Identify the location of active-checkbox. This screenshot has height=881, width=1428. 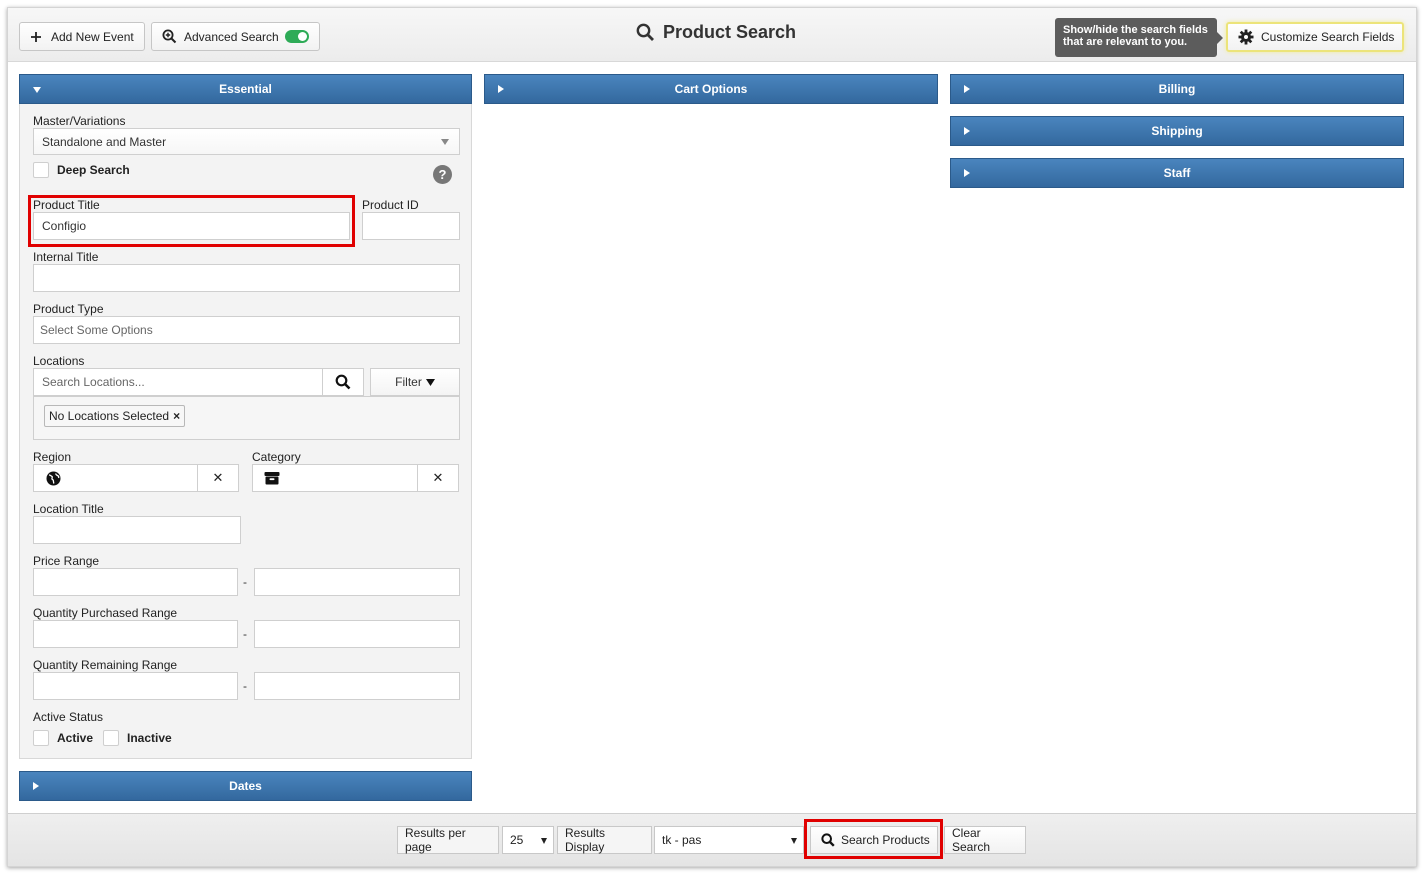
(41, 738).